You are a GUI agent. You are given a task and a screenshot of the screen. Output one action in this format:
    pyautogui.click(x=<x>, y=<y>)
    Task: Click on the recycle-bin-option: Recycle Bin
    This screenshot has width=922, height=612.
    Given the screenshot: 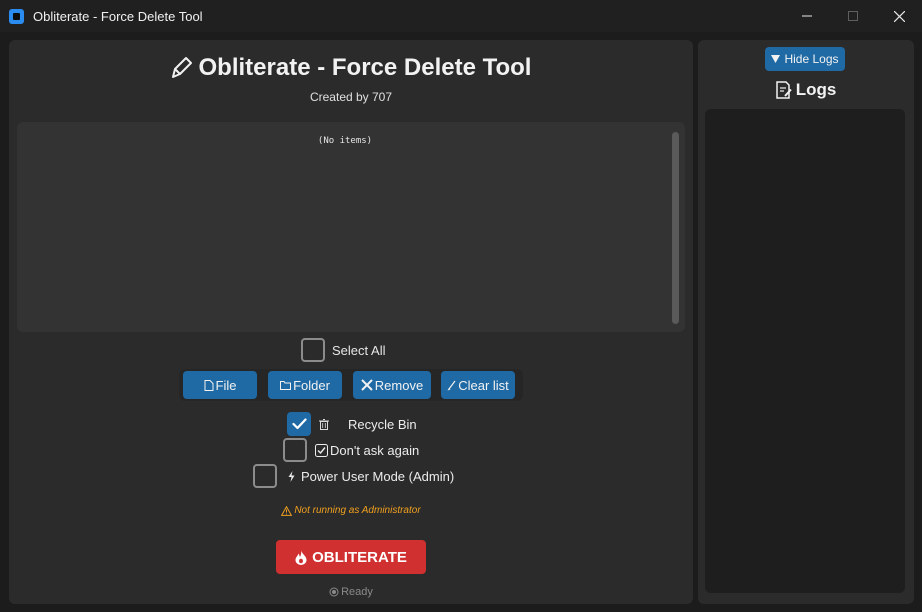 What is the action you would take?
    pyautogui.click(x=352, y=424)
    